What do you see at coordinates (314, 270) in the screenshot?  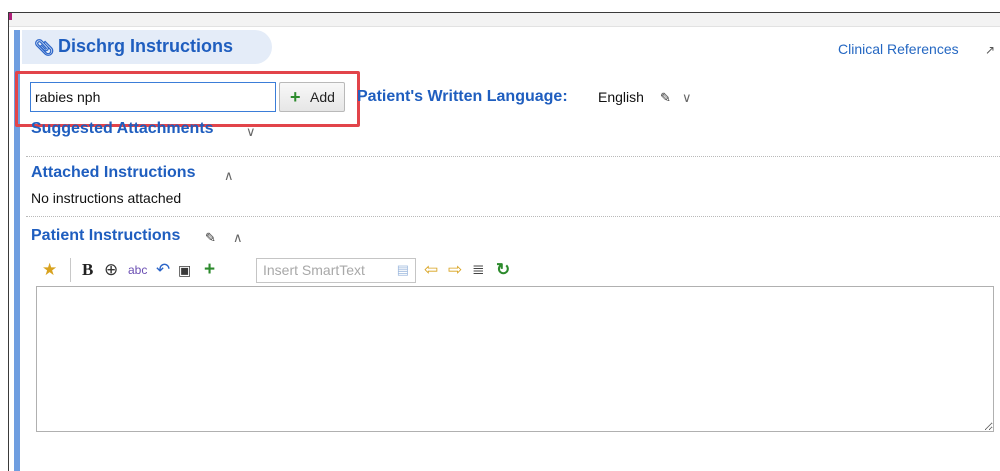 I see `insert-smarttext-placeholder: Insert SmartText` at bounding box center [314, 270].